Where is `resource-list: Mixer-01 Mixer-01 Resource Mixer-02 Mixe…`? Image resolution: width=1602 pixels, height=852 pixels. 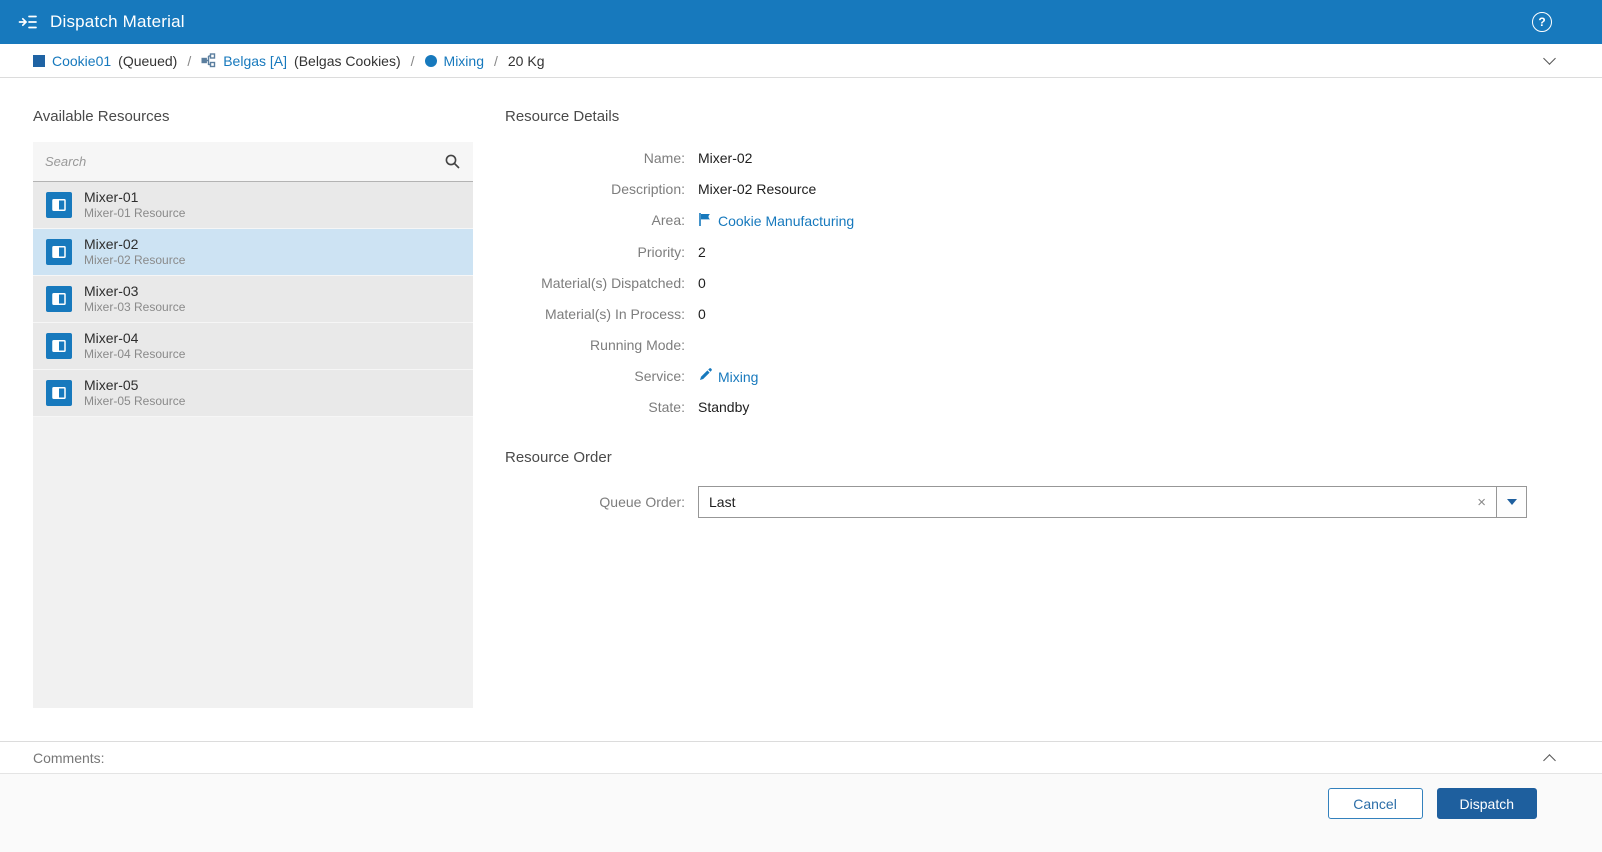 resource-list: Mixer-01 Mixer-01 Resource Mixer-02 Mixe… is located at coordinates (253, 299).